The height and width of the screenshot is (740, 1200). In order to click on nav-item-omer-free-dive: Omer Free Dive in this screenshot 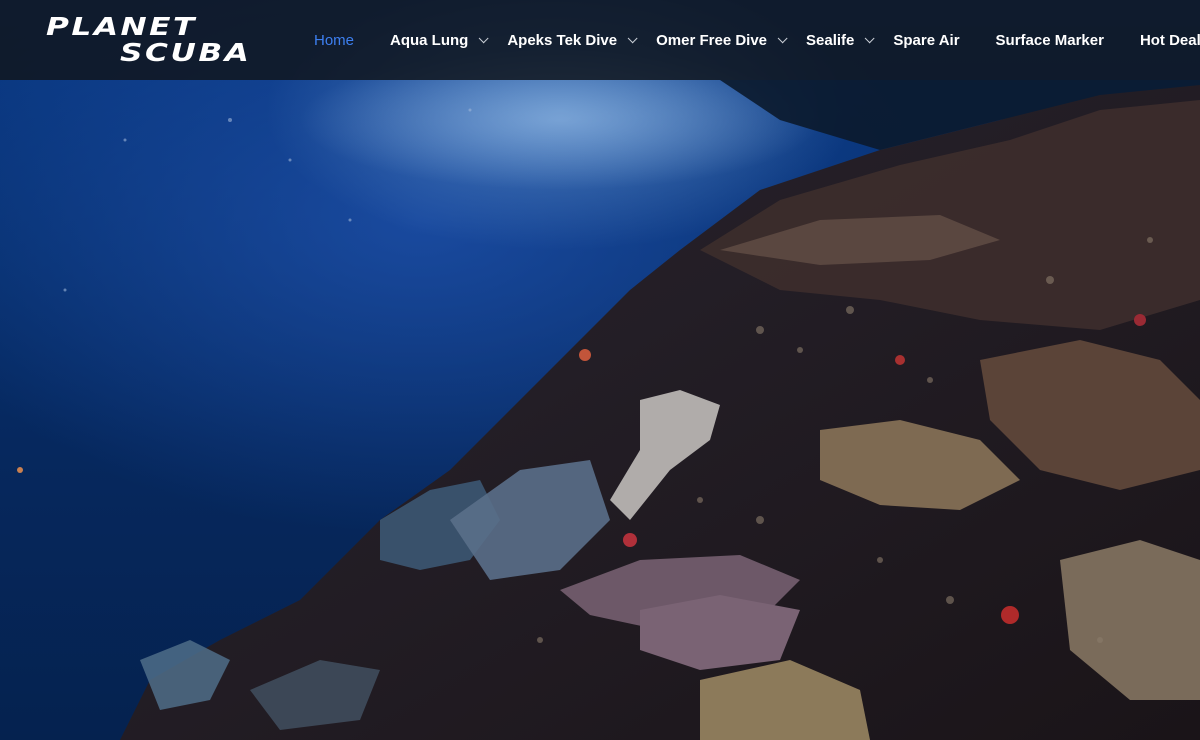, I will do `click(722, 40)`.